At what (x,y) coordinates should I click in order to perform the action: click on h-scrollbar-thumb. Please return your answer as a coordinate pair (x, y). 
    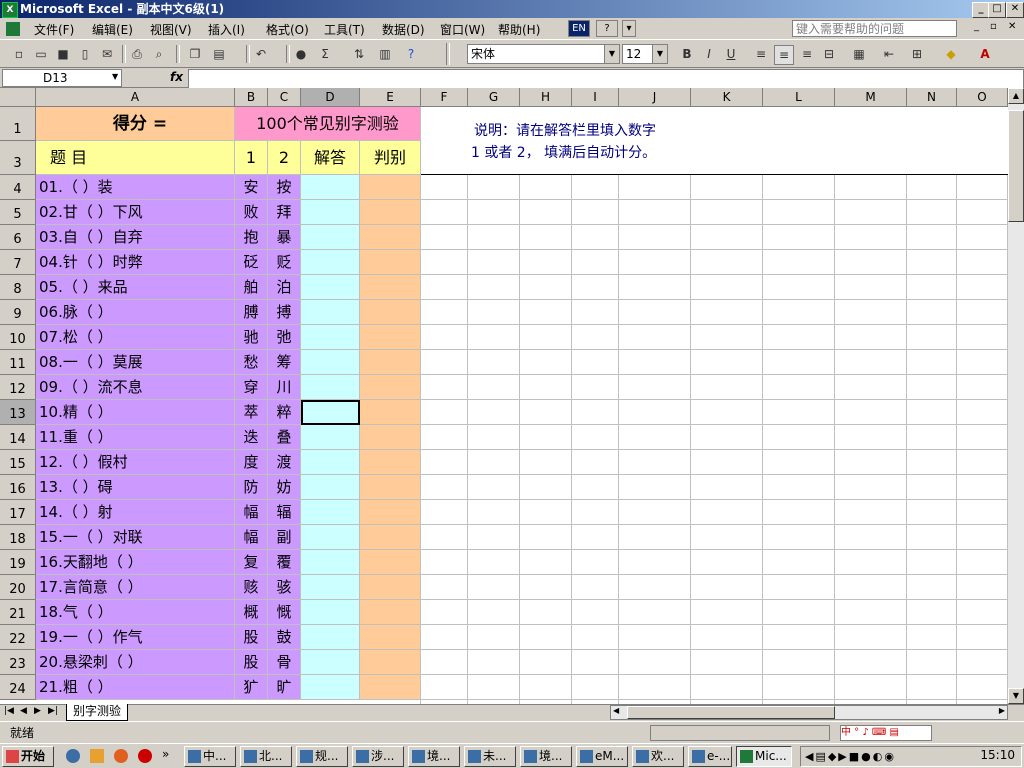
    Looking at the image, I should click on (731, 712).